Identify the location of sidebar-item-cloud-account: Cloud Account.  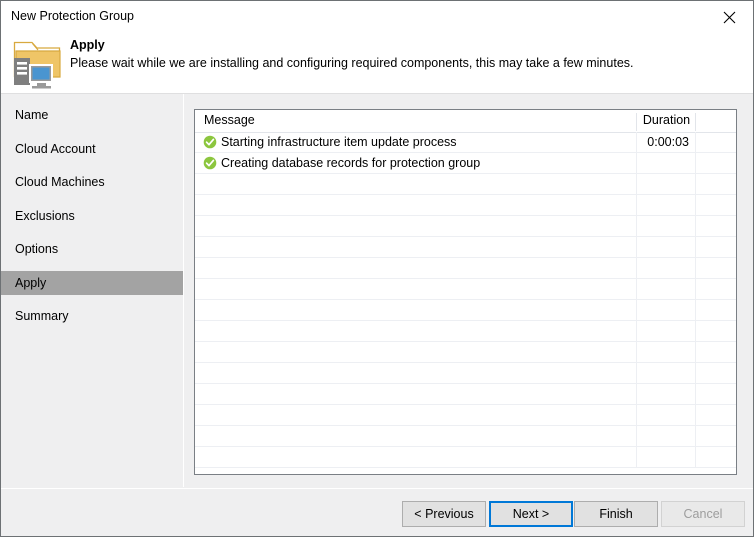
(92, 149).